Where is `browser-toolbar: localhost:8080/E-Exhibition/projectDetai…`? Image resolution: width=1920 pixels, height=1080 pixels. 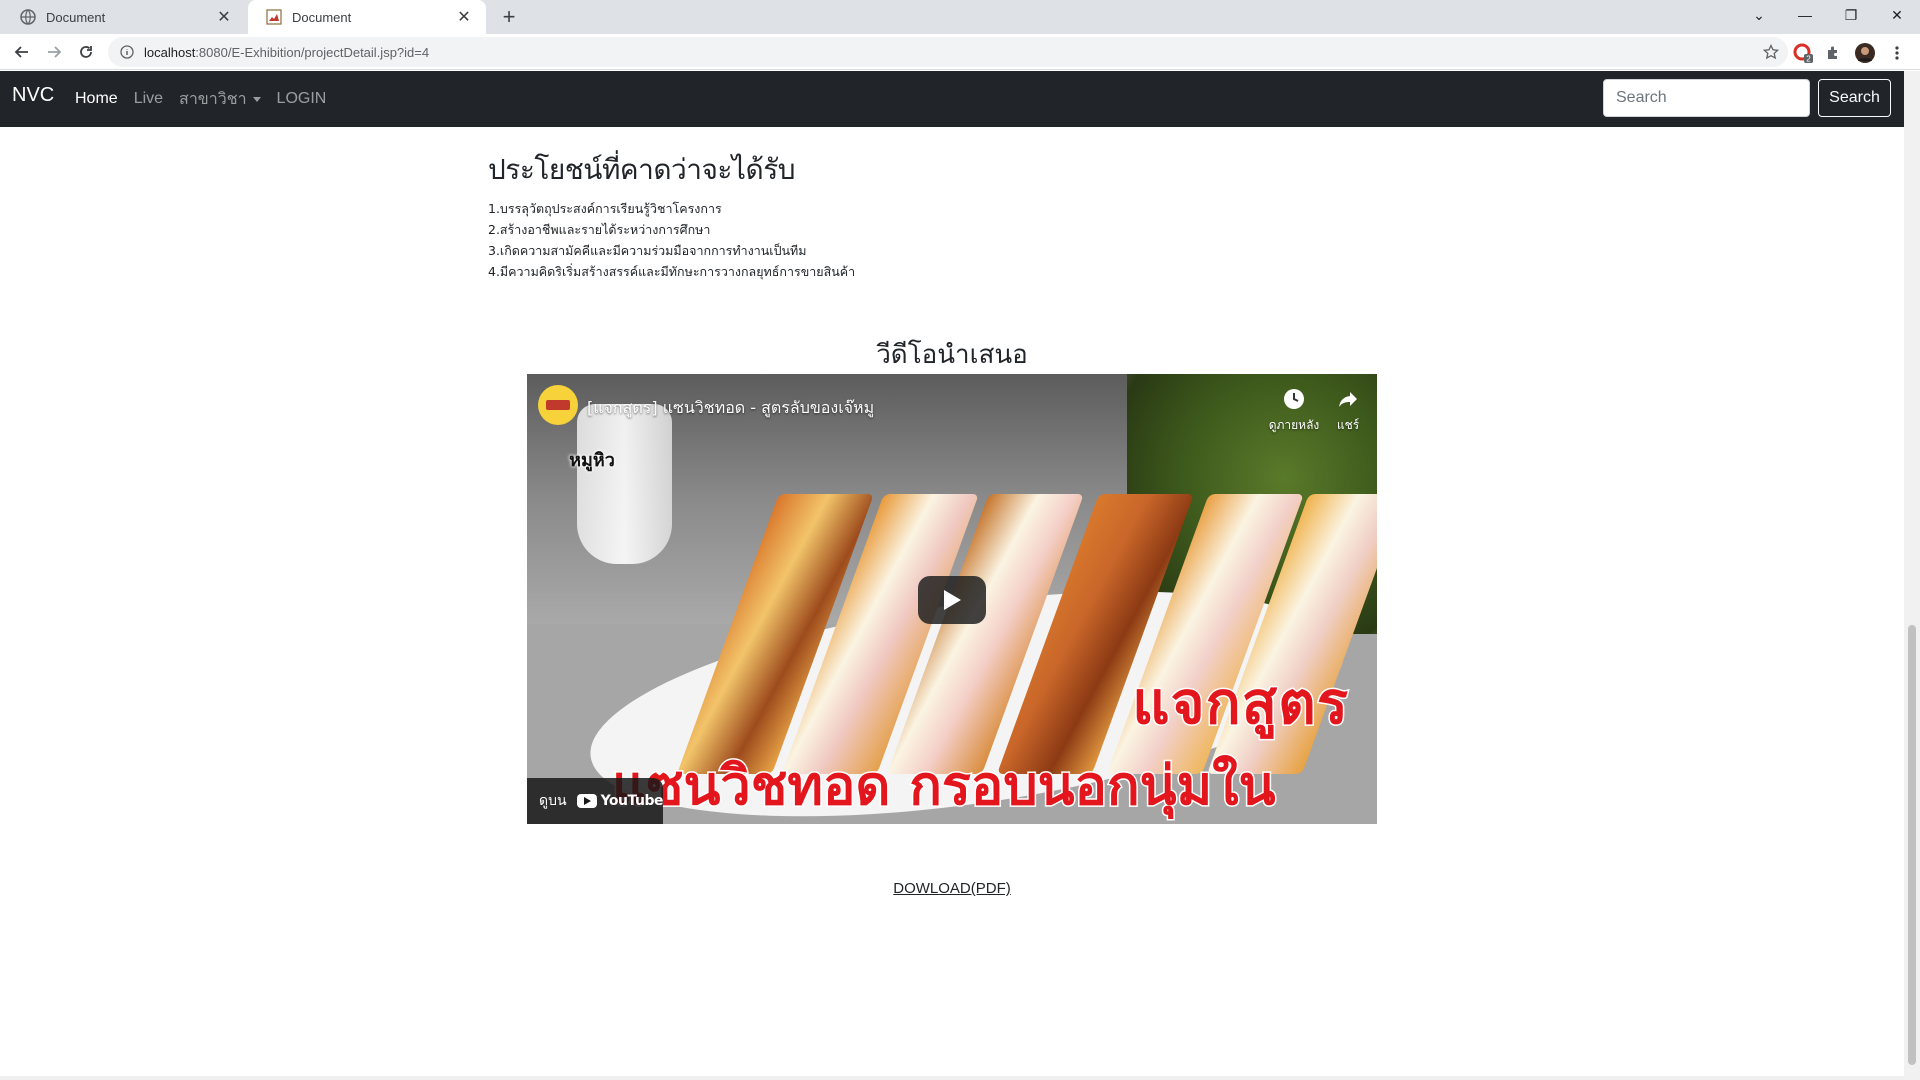
browser-toolbar: localhost:8080/E-Exhibition/projectDetai… is located at coordinates (960, 52).